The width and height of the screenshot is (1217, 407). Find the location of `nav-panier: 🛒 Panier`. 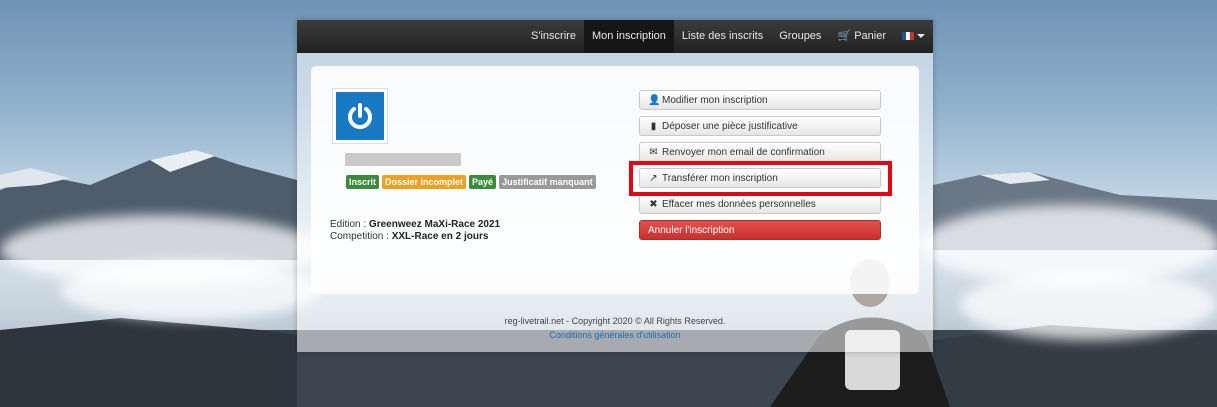

nav-panier: 🛒 Panier is located at coordinates (861, 36).